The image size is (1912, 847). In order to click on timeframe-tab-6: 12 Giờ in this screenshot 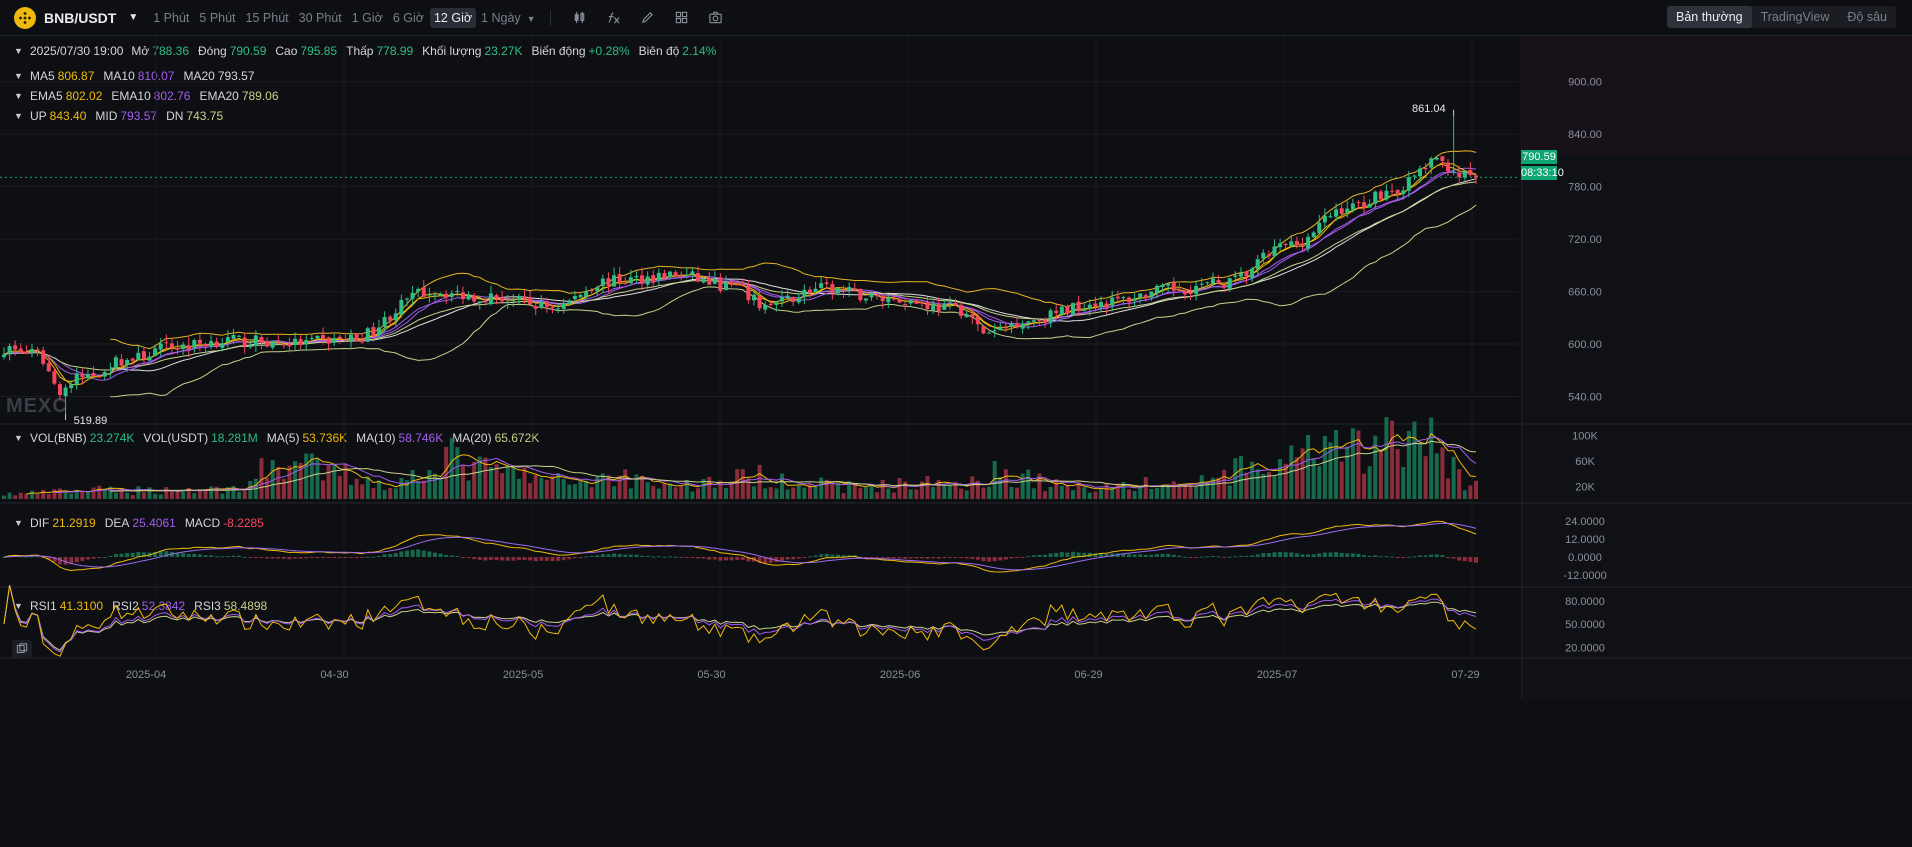, I will do `click(453, 17)`.